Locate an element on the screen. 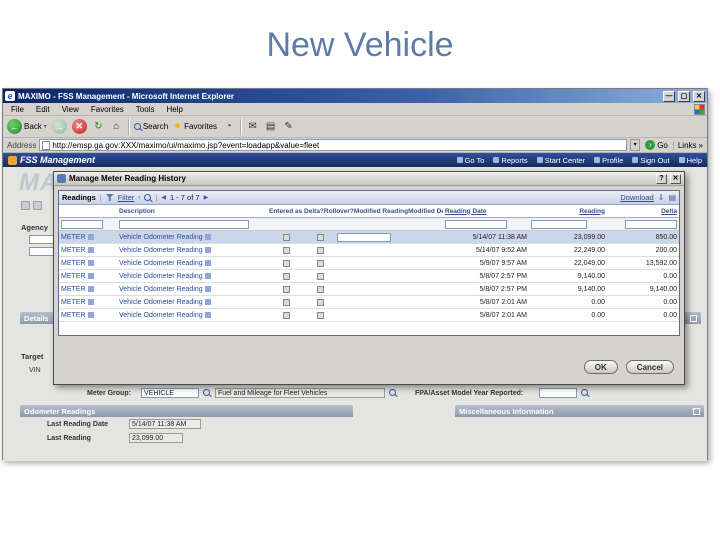 This screenshot has height=540, width=720. modified-reading-header: Modified Reading is located at coordinates (381, 211).